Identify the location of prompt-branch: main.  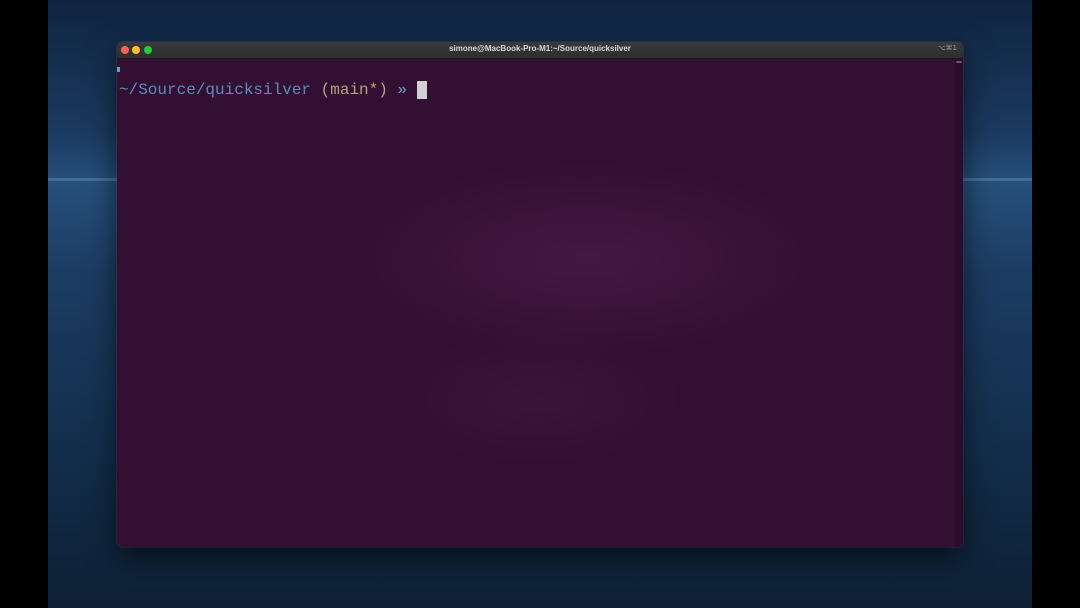
(349, 90).